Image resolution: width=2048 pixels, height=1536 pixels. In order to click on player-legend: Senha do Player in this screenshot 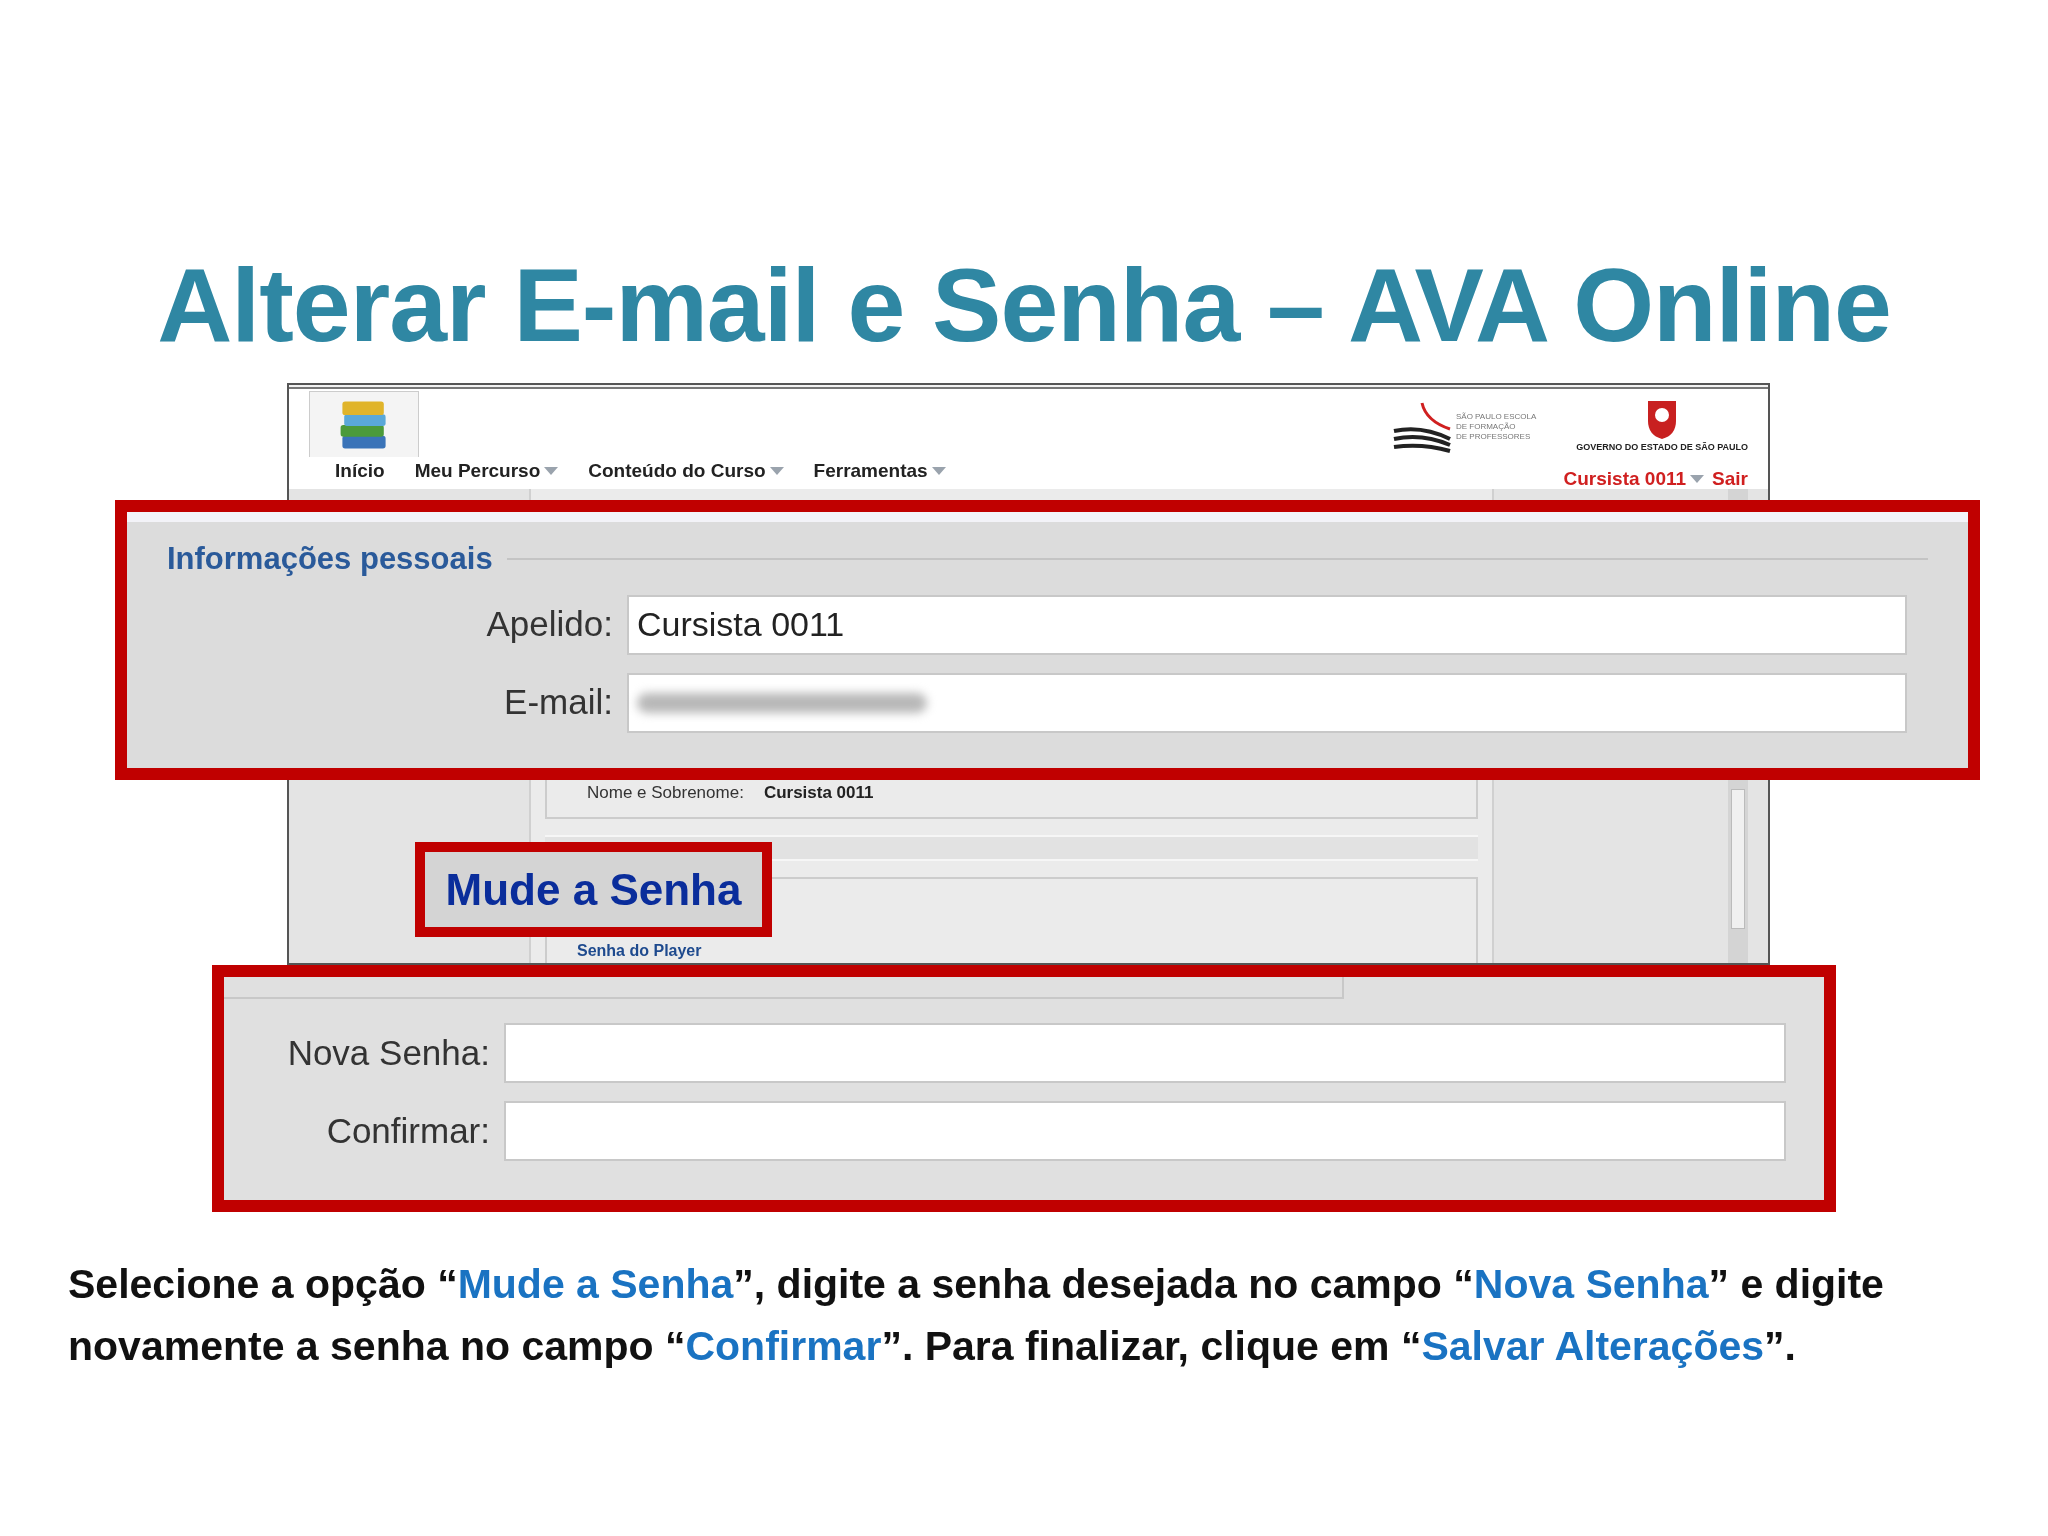, I will do `click(639, 950)`.